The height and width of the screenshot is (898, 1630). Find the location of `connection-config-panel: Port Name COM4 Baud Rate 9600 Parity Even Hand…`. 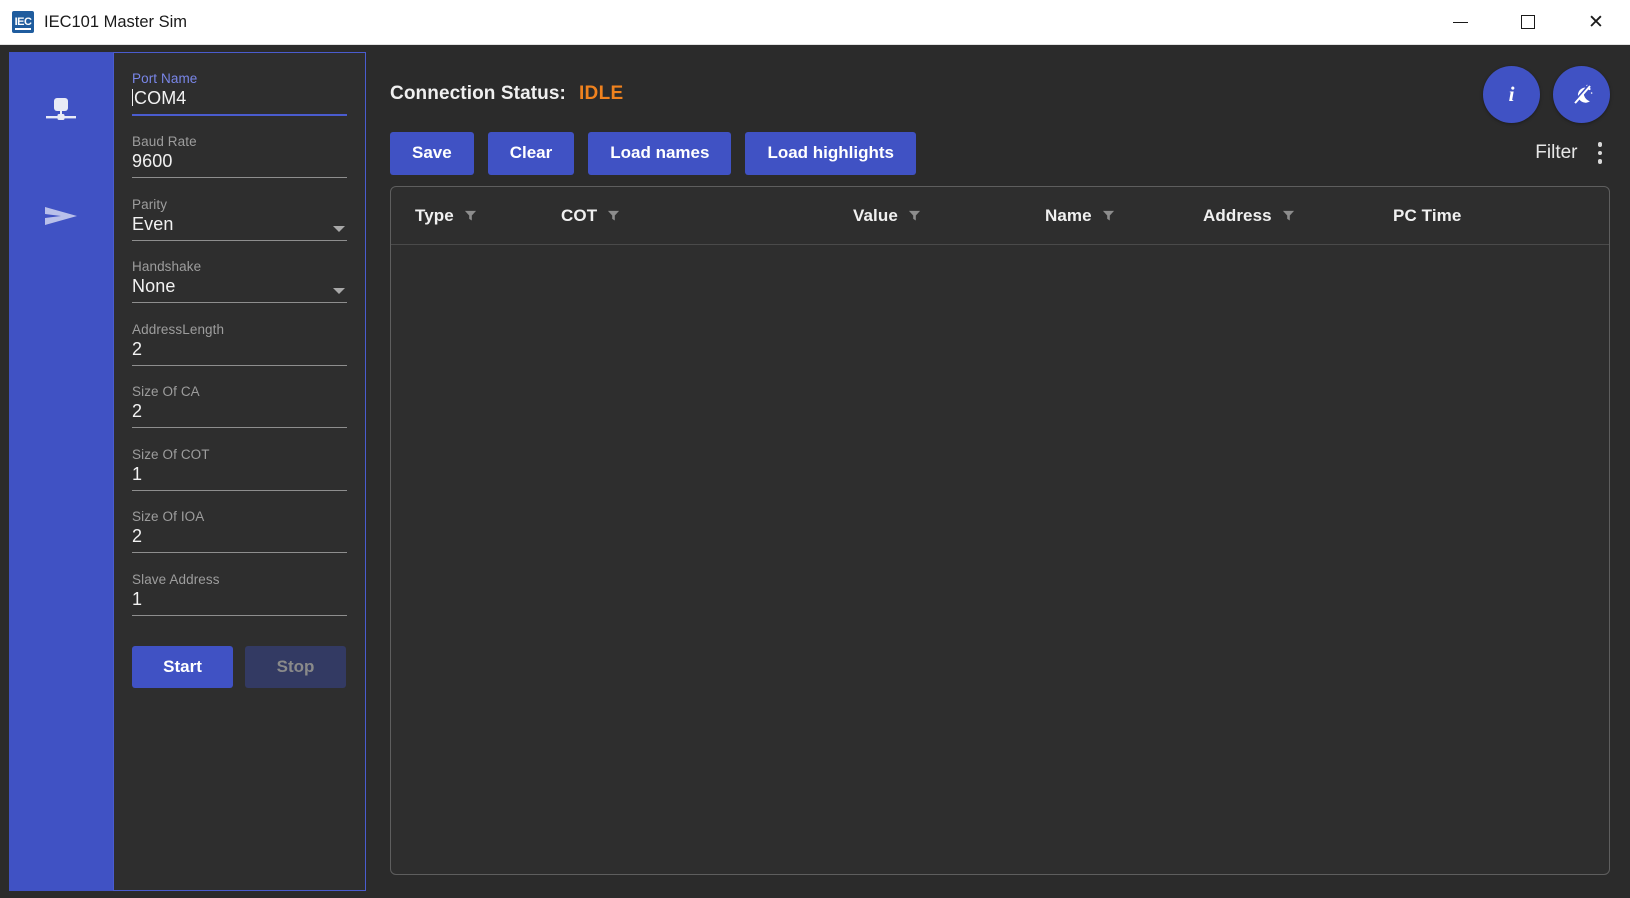

connection-config-panel: Port Name COM4 Baud Rate 9600 Parity Even Hand… is located at coordinates (239, 471).